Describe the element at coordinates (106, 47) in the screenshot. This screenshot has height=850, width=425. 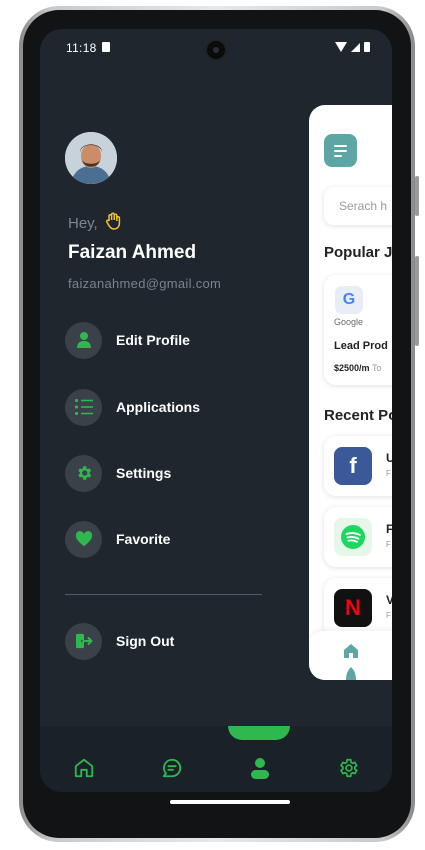
I see `sd-card-icon` at that location.